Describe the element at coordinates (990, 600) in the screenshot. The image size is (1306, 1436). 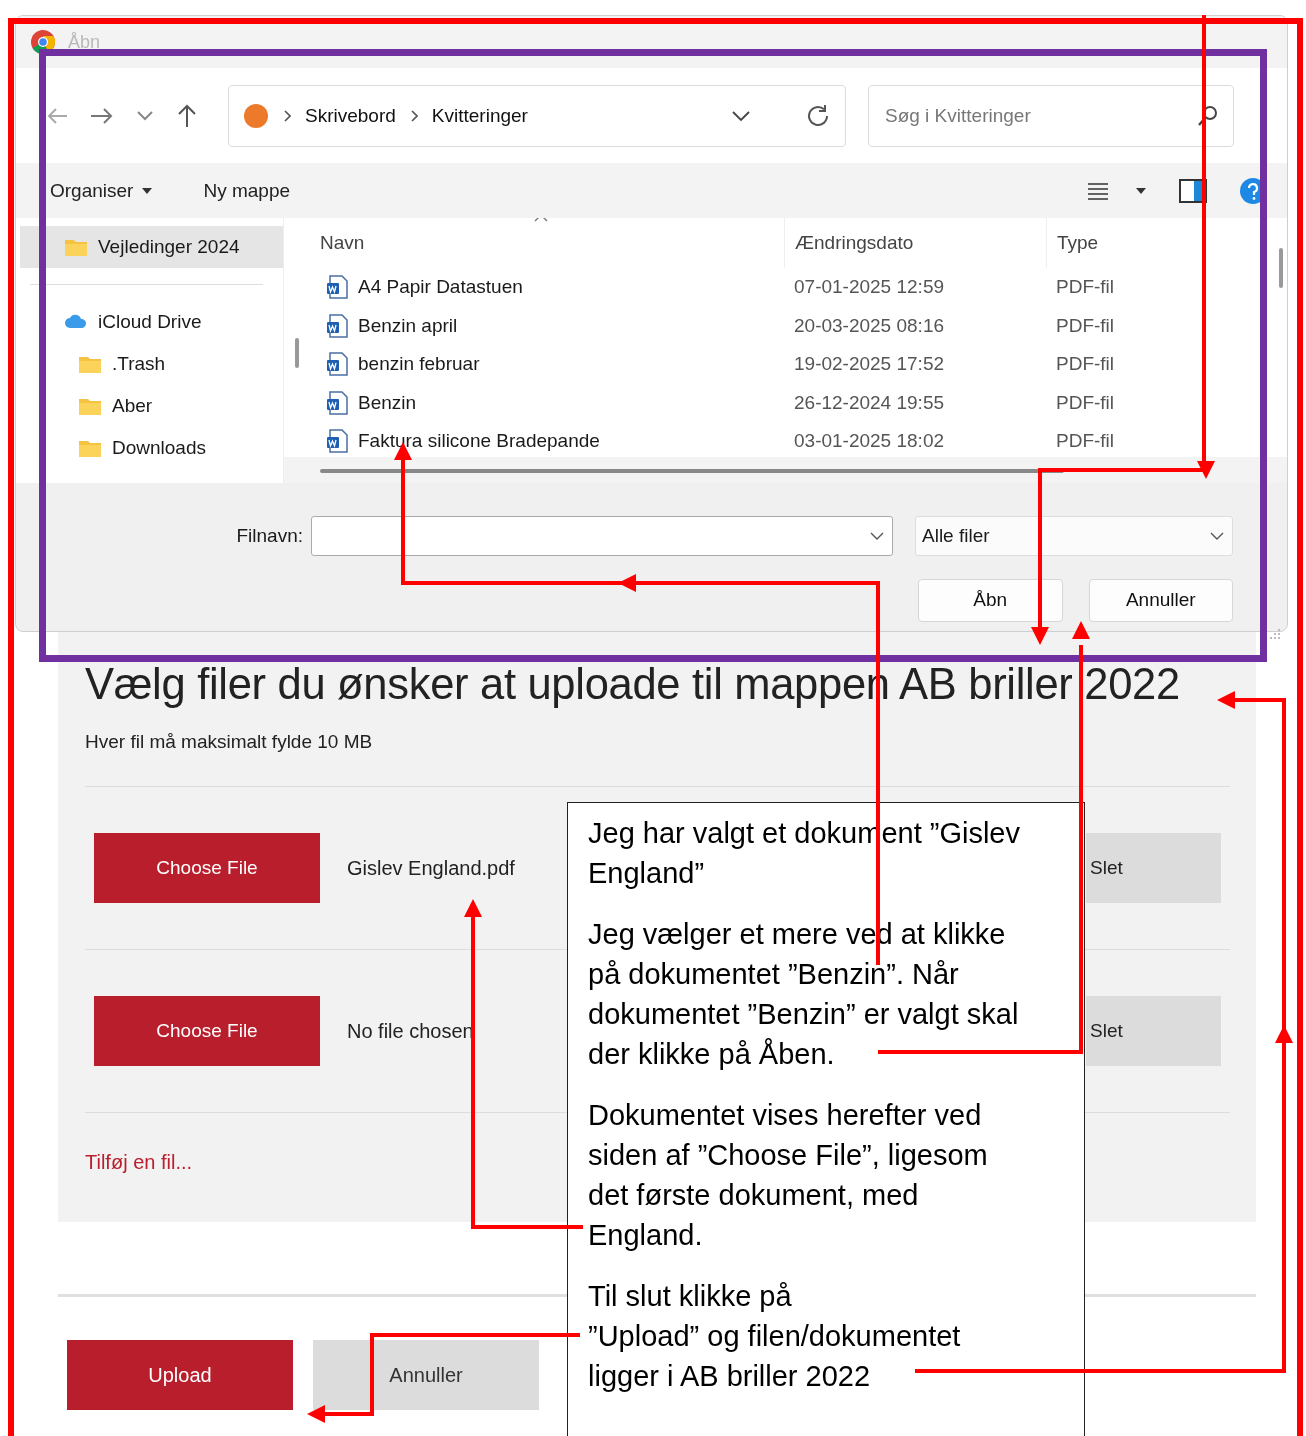
I see `open-button: Åbn` at that location.